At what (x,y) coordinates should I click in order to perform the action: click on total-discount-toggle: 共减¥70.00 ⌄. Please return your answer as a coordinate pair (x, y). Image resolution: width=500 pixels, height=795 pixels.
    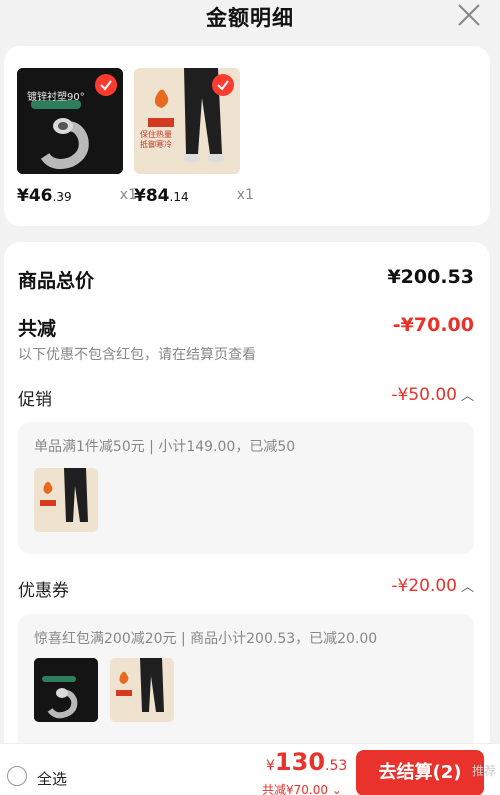
    Looking at the image, I should click on (302, 788).